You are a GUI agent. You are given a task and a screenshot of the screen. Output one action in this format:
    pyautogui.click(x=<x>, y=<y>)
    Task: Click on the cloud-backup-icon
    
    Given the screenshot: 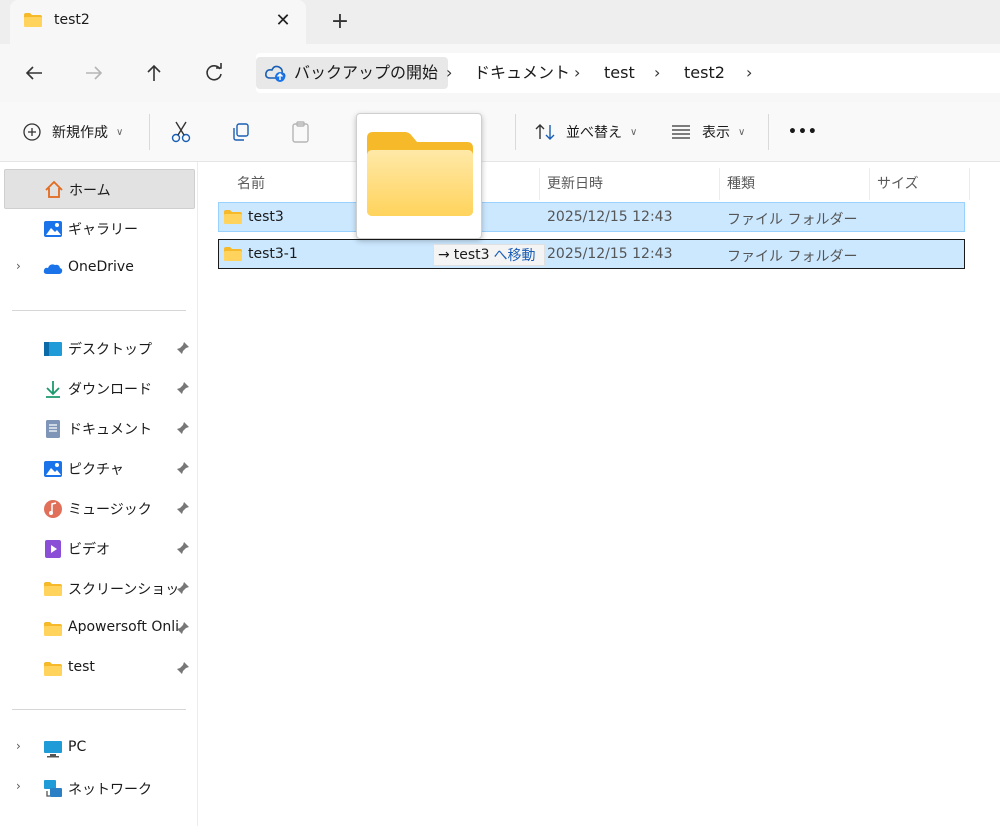 What is the action you would take?
    pyautogui.click(x=275, y=73)
    